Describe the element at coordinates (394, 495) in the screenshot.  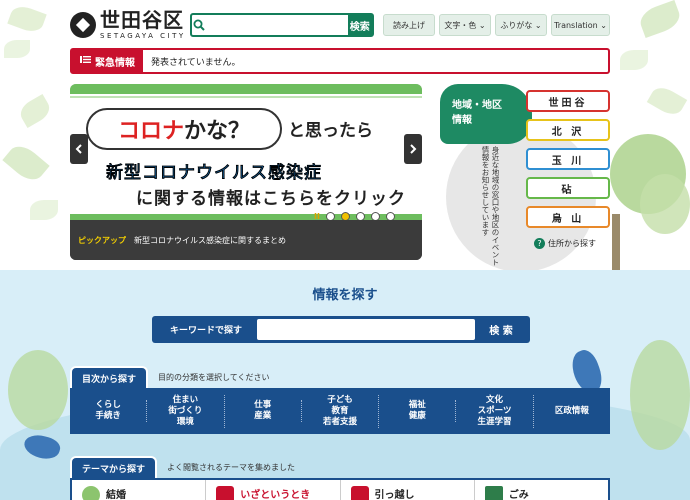
I see `theme-label: 引っ越し` at that location.